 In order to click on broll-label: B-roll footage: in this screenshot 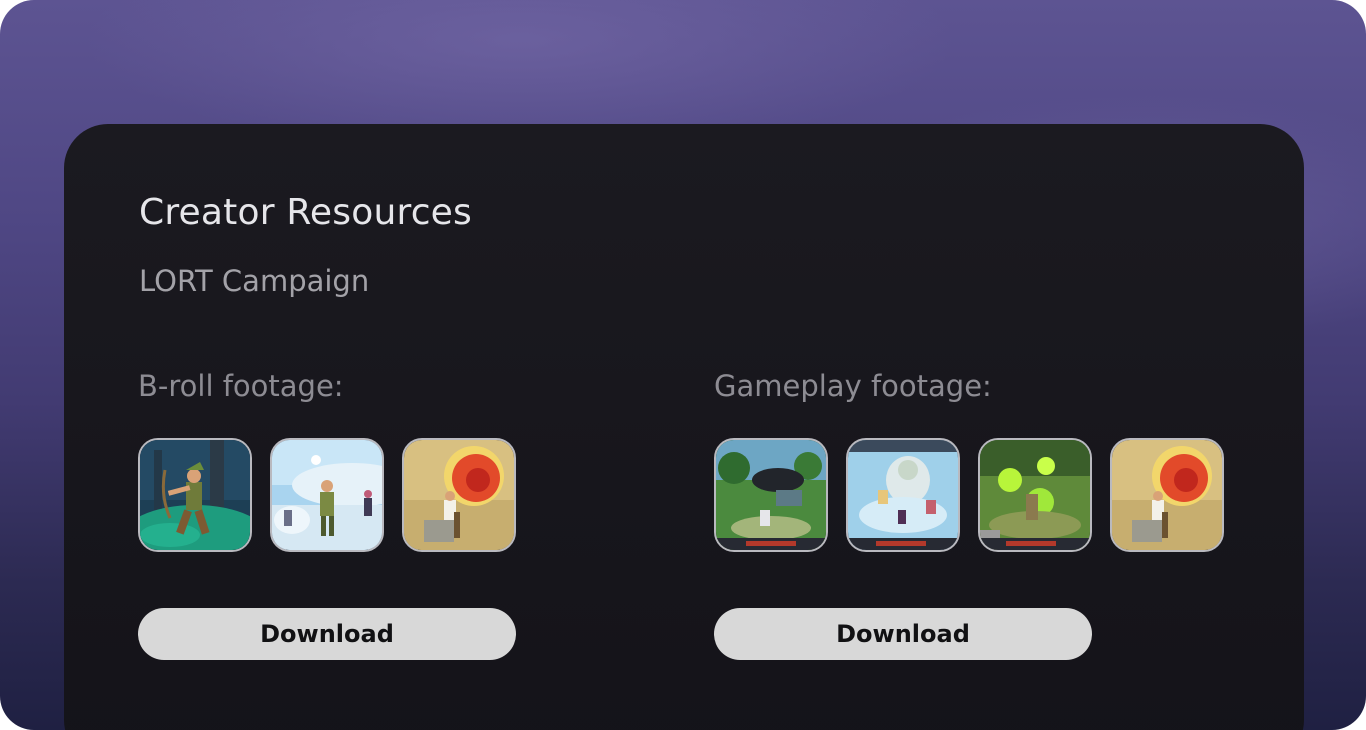, I will do `click(241, 386)`.